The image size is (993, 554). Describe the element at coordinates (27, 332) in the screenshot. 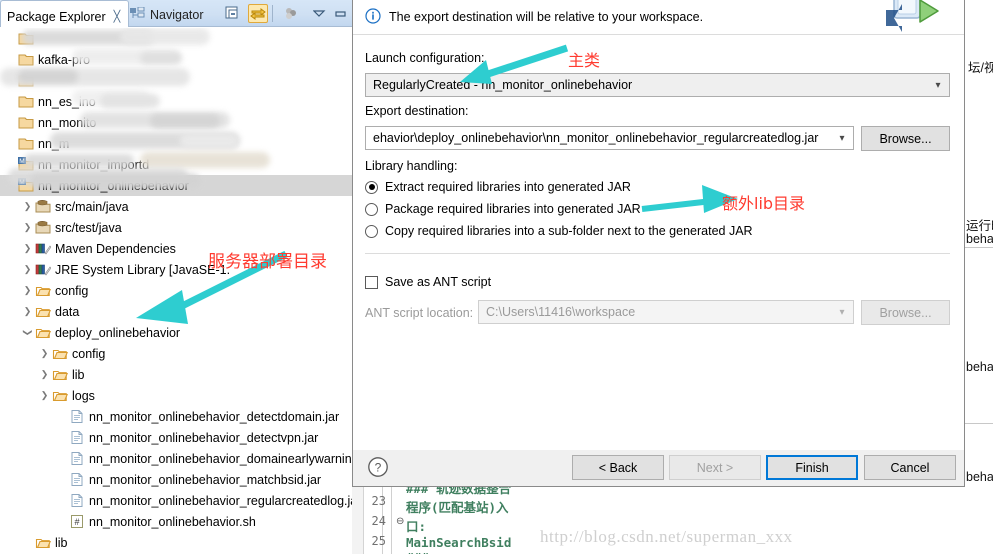

I see `chevron-down-icon: ❯` at that location.